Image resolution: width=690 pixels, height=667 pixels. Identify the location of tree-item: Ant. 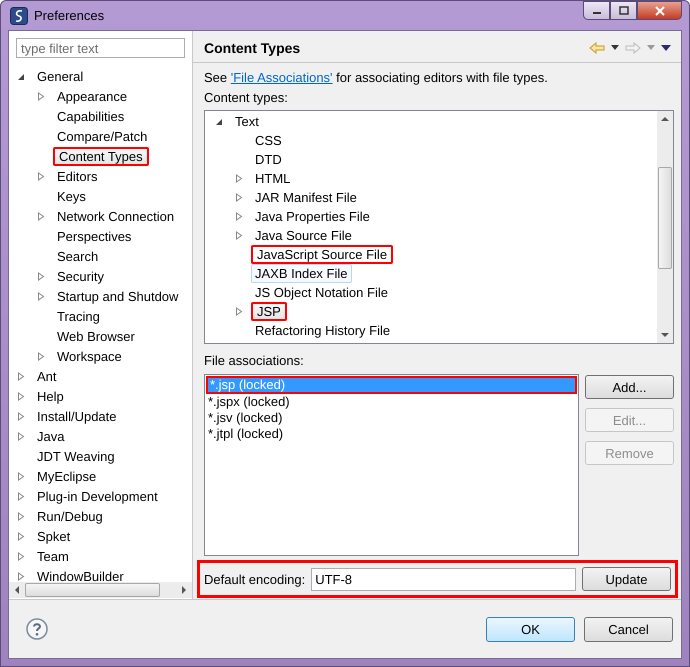
(47, 376).